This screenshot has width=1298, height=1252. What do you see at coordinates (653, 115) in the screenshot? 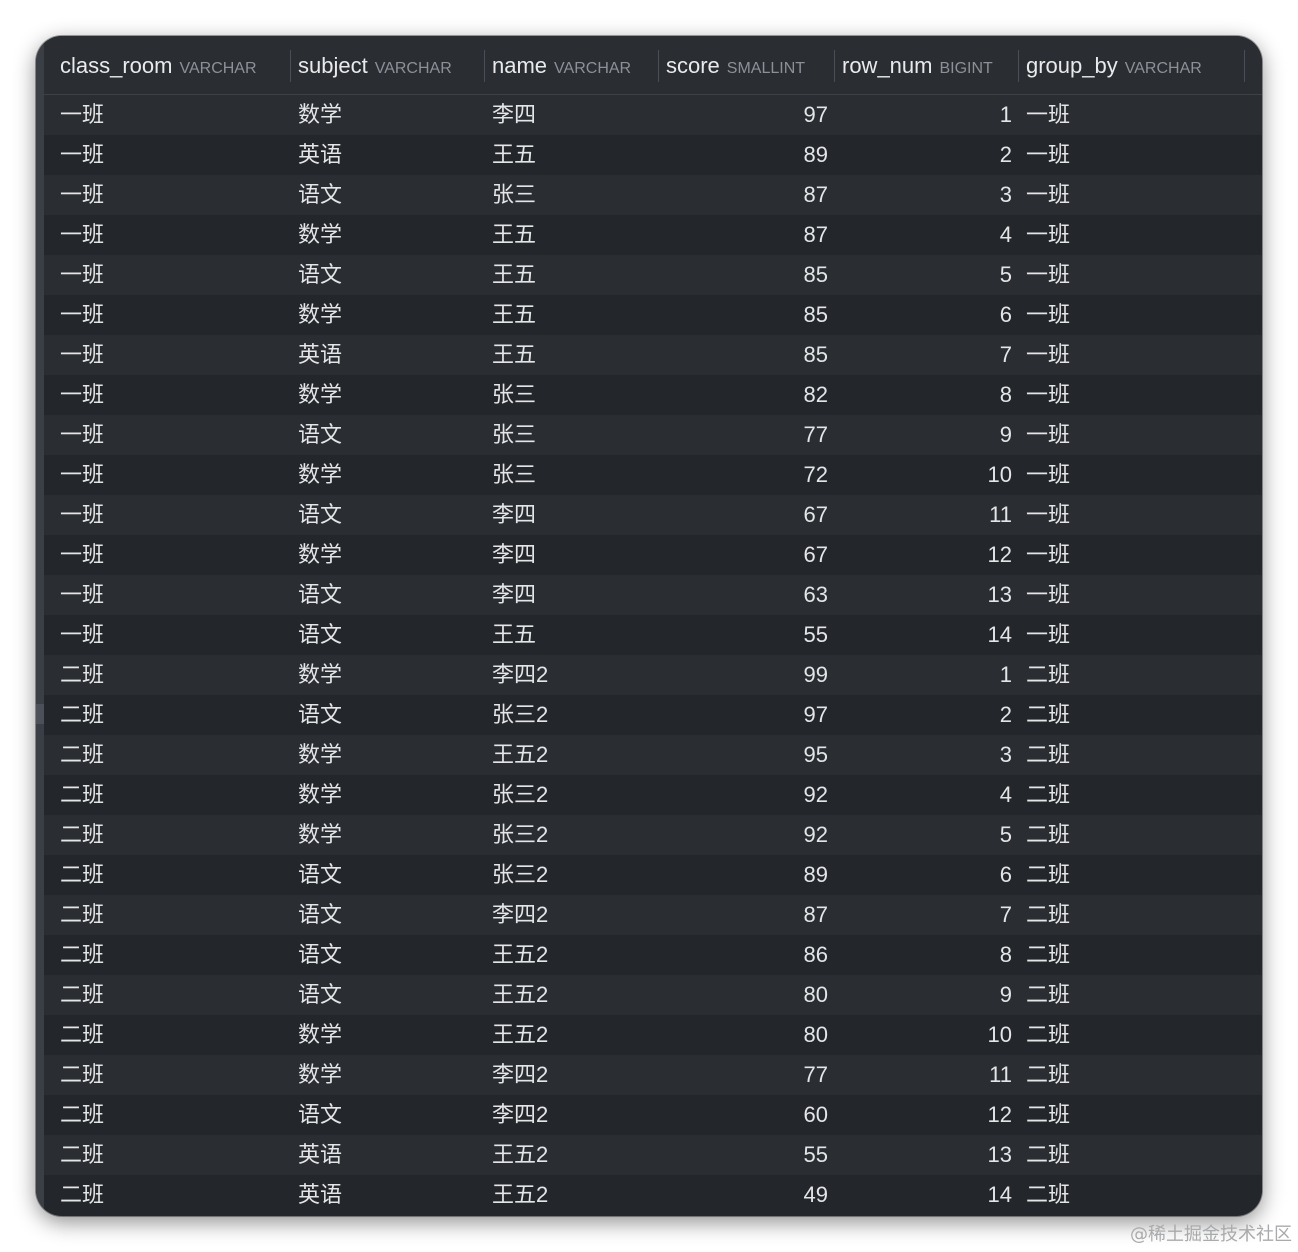
I see `table-row: 一班 数学 李四 97 1 一班` at bounding box center [653, 115].